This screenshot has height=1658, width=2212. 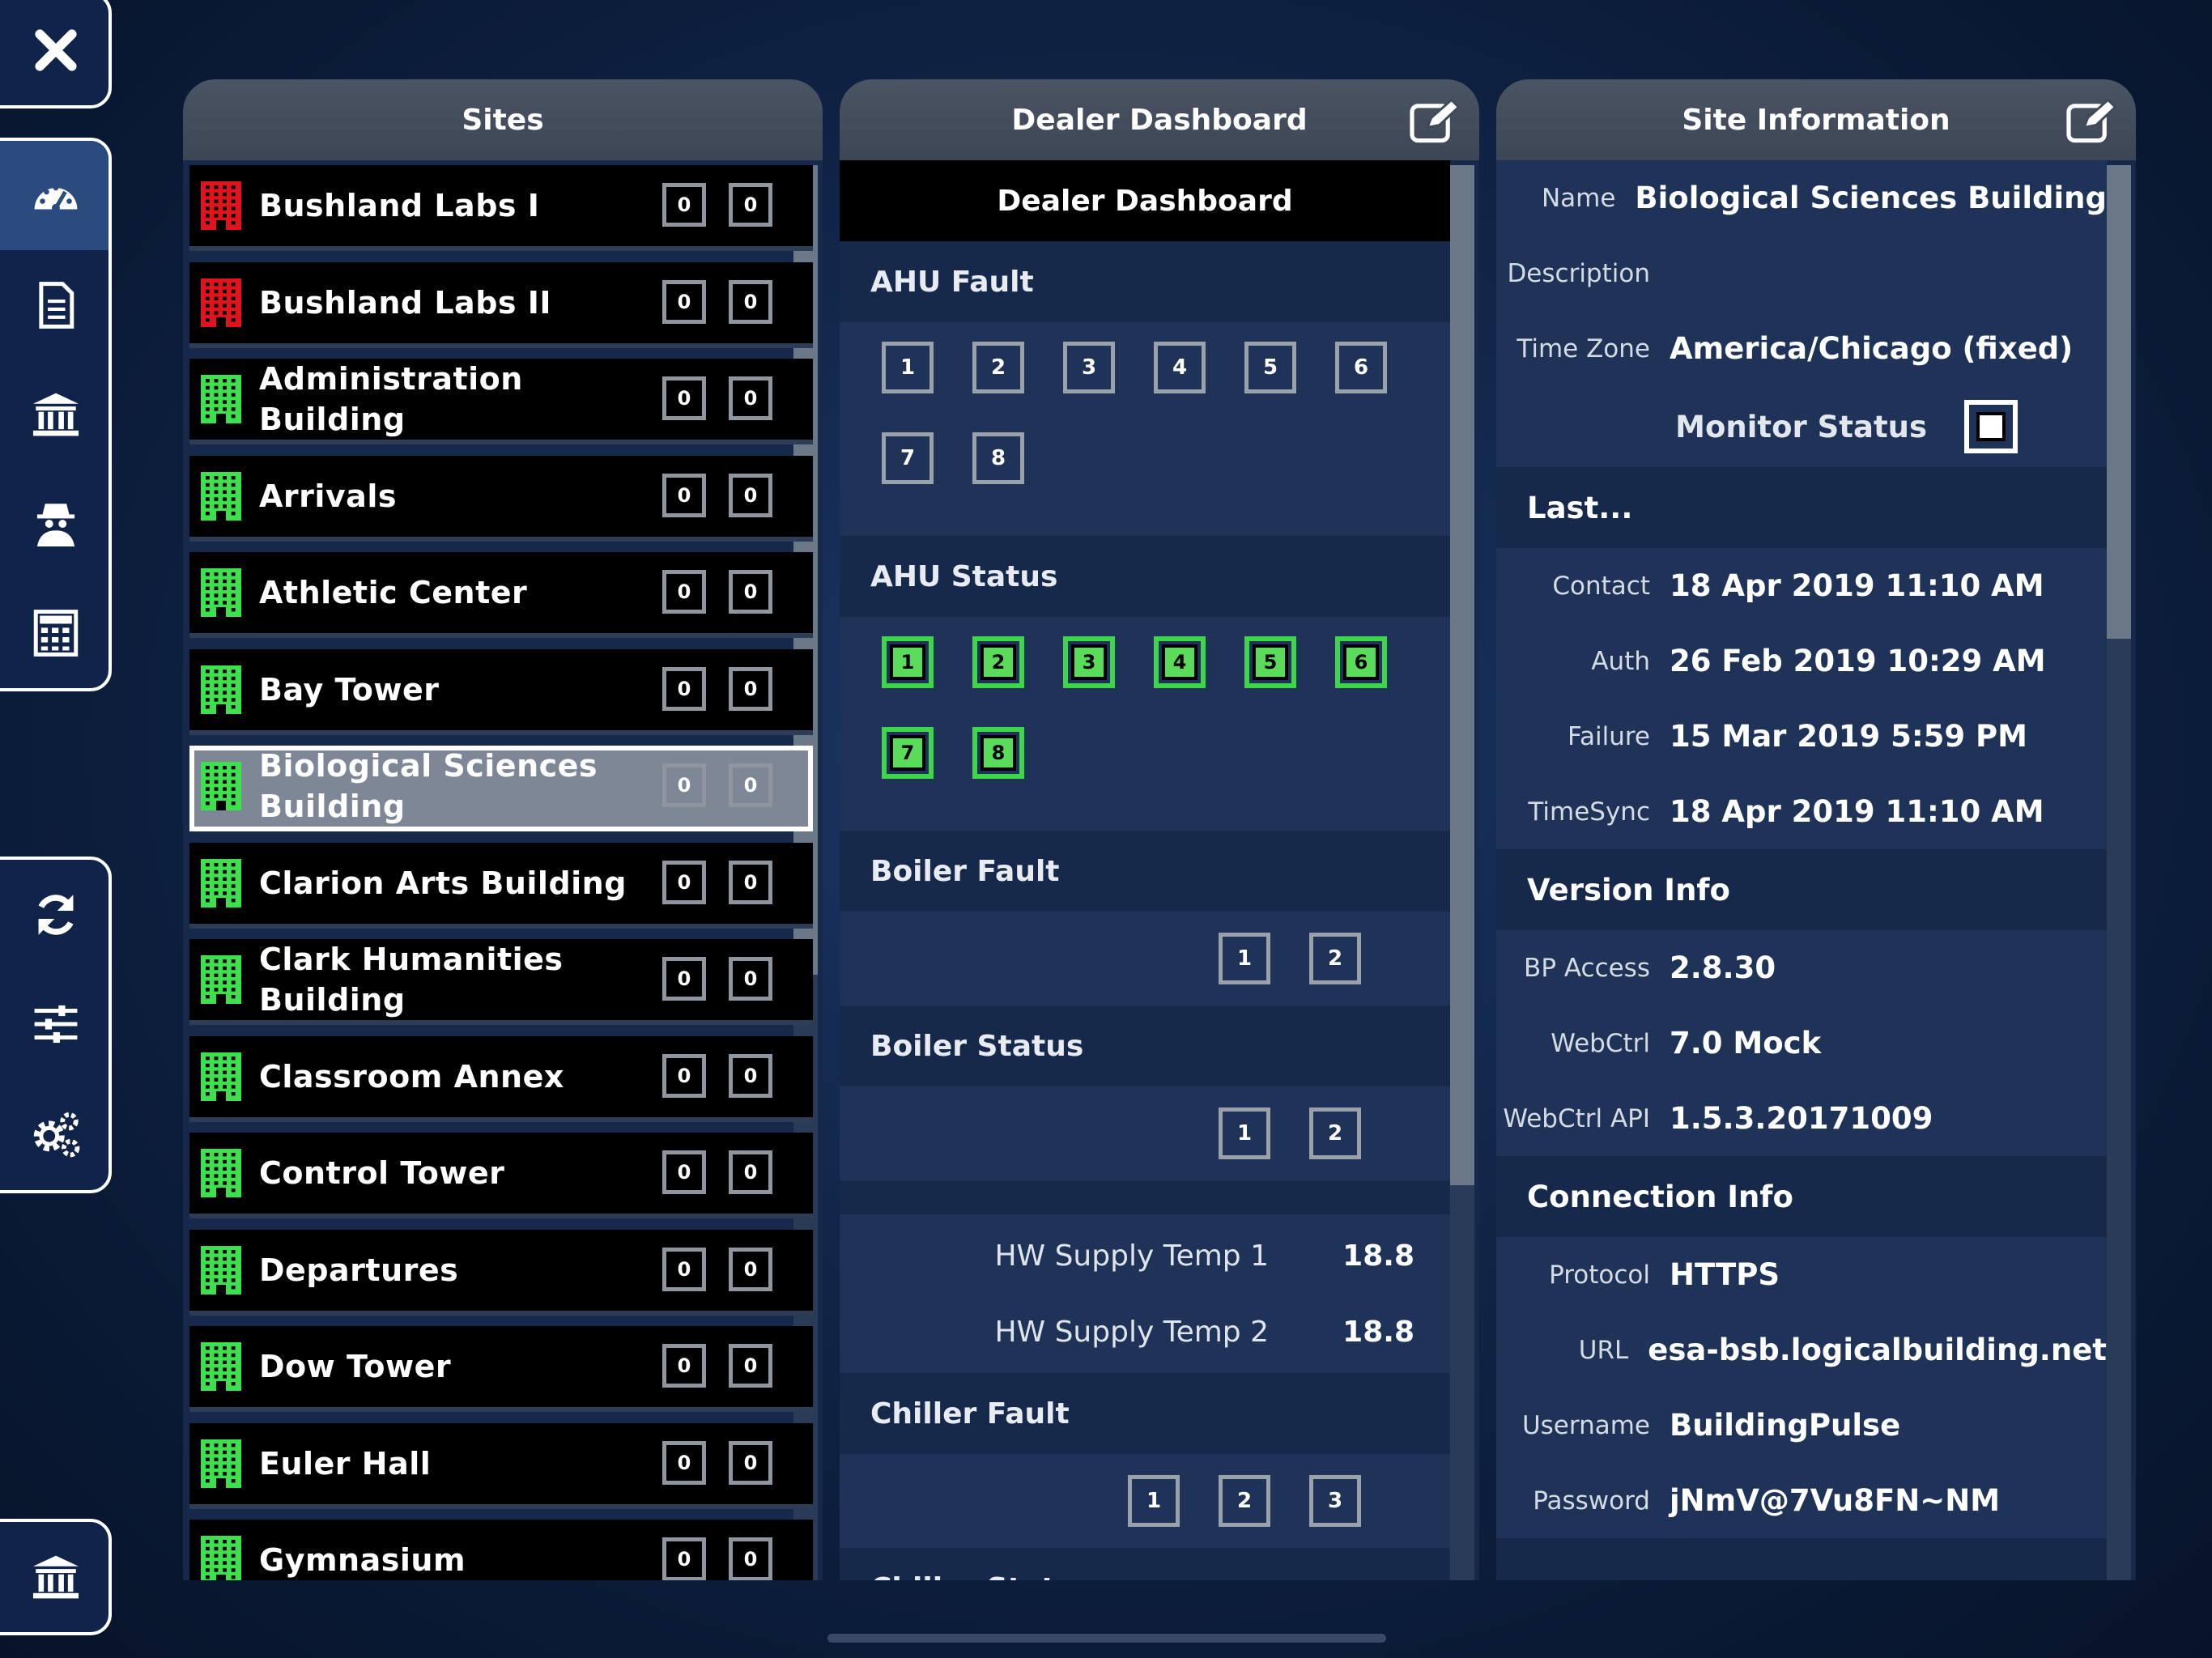 I want to click on site-list-item: Euler Hall 0 0, so click(x=501, y=1465).